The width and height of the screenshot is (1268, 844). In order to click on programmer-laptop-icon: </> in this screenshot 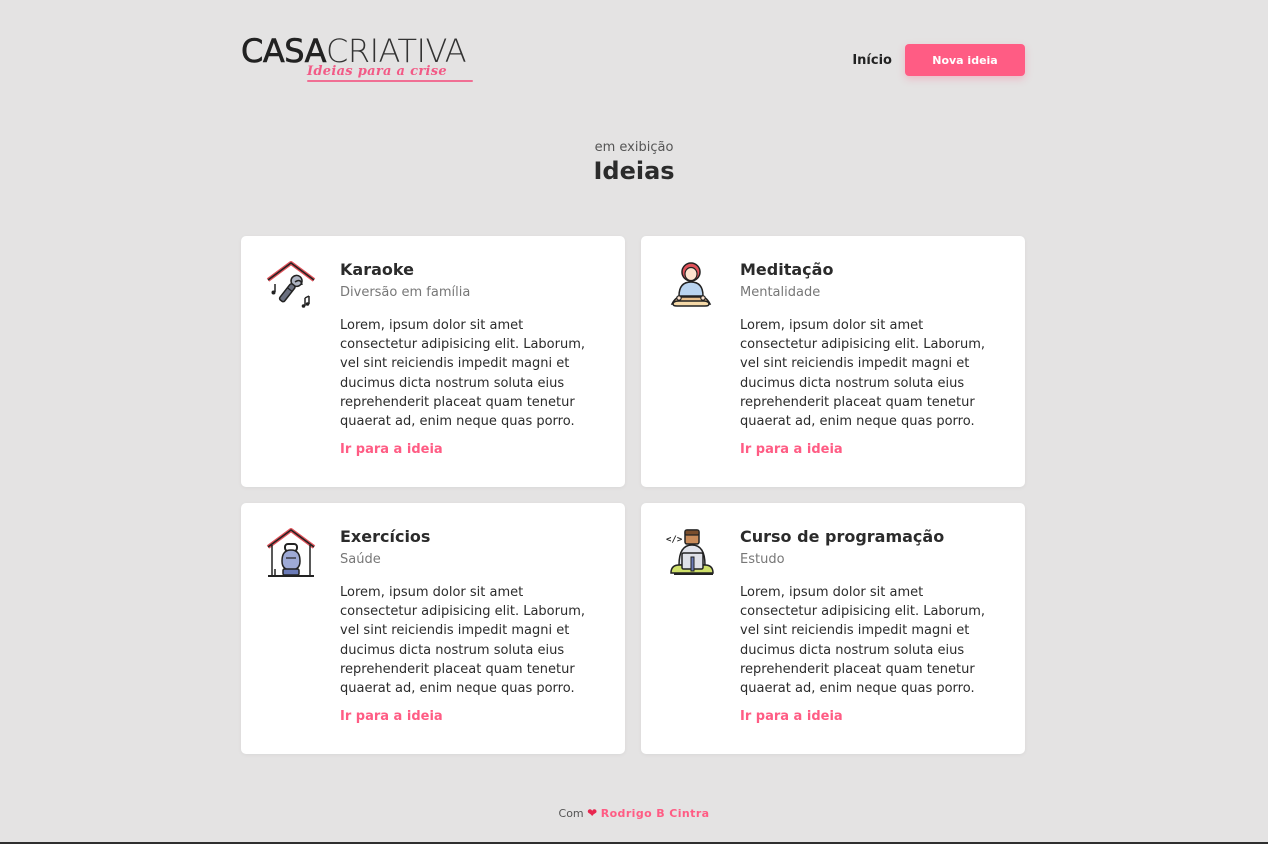, I will do `click(691, 553)`.